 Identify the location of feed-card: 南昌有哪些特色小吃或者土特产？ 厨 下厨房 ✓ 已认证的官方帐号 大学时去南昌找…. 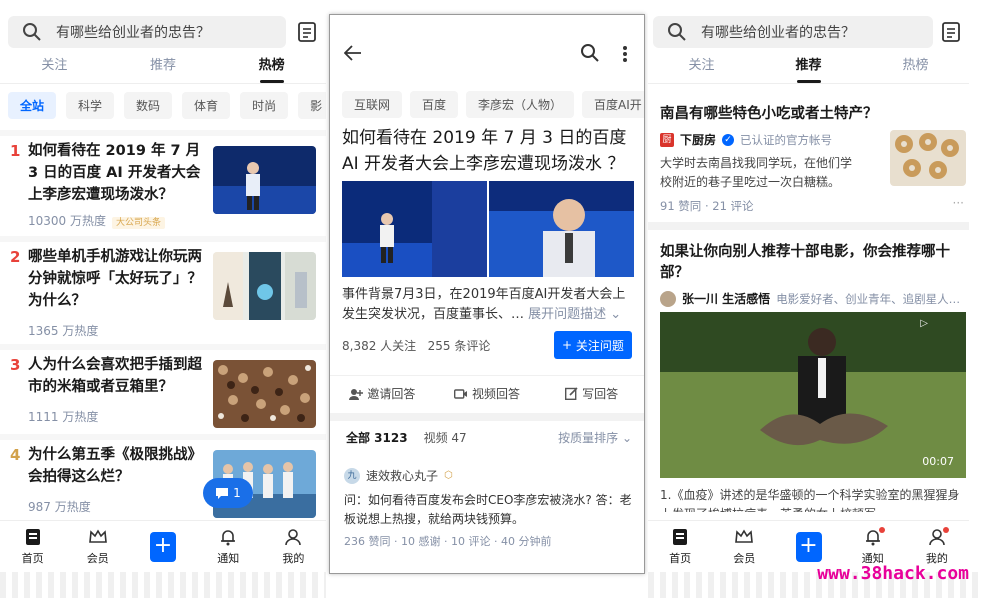
(813, 159).